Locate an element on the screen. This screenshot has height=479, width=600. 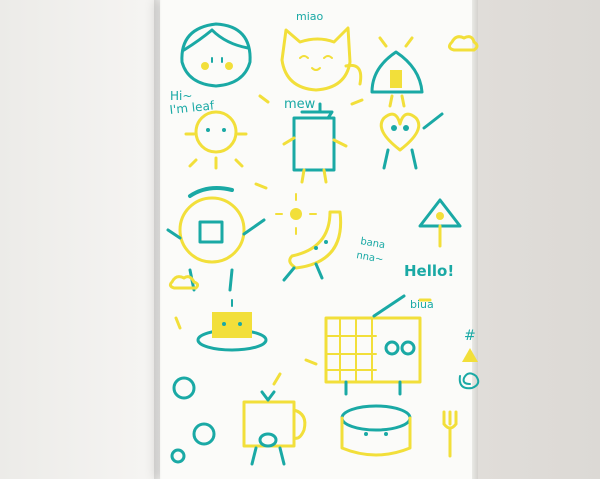
cloud-doodle is located at coordinates (463, 43).